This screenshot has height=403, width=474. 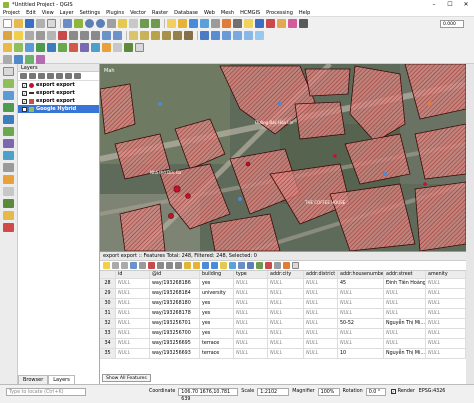 I want to click on pan-icon, so click(x=67, y=23).